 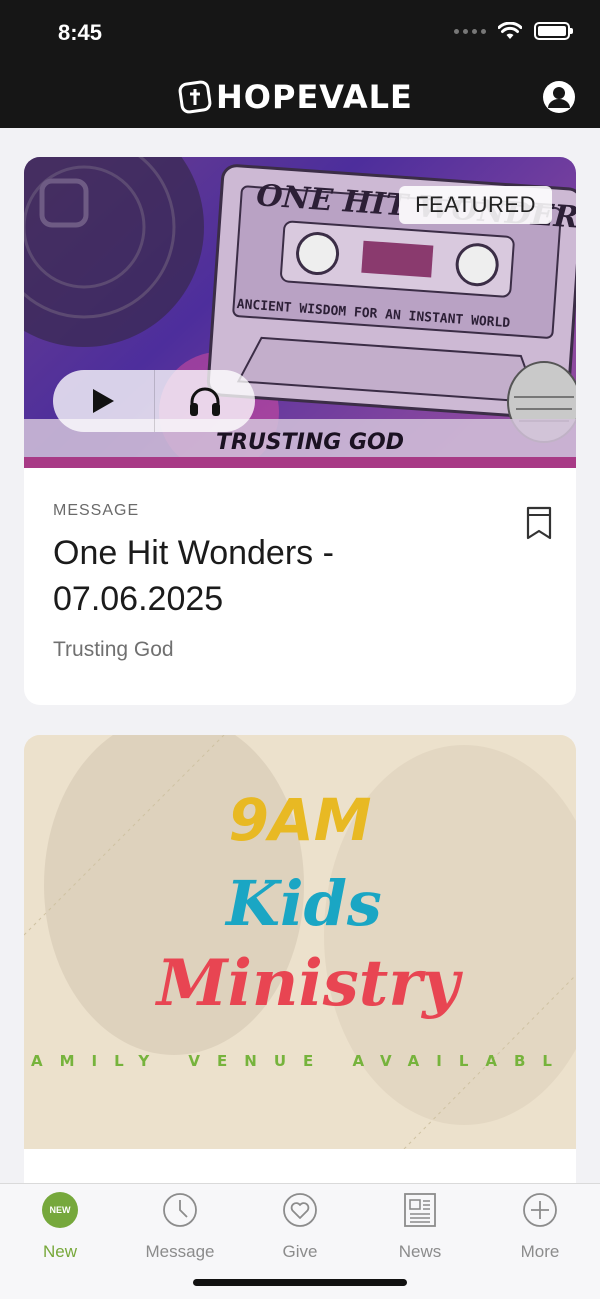 I want to click on headphones-icon, so click(x=204, y=401).